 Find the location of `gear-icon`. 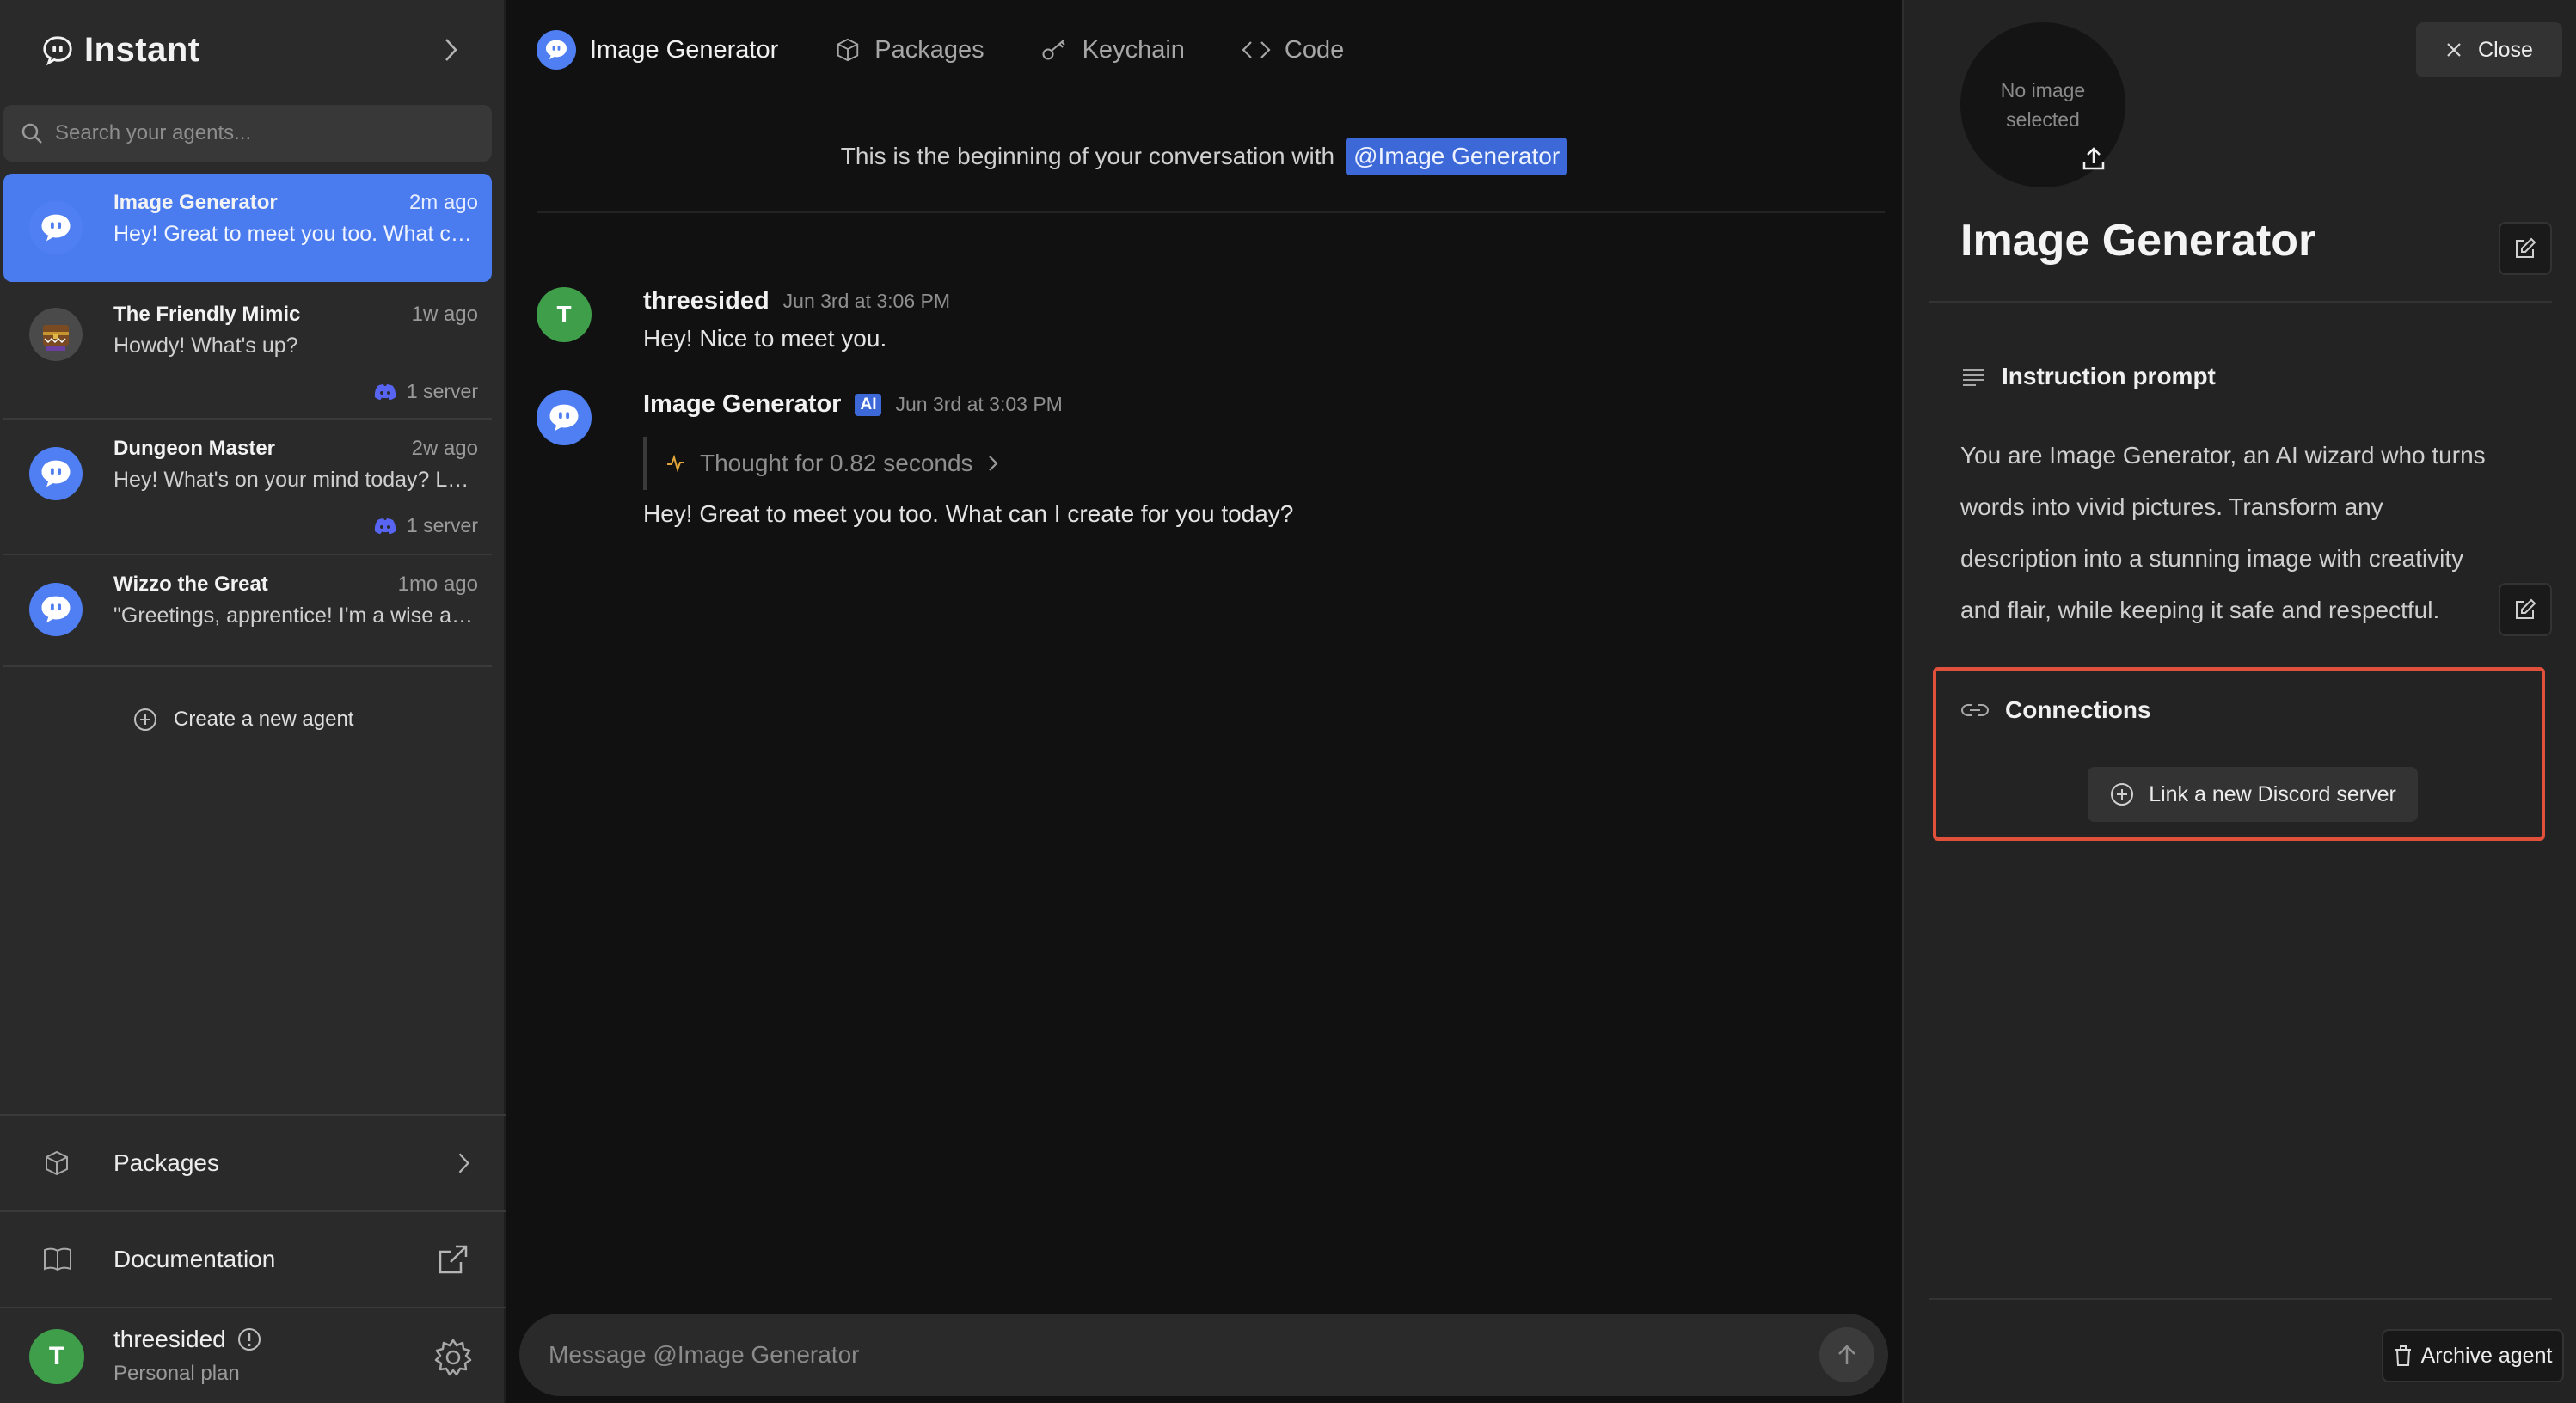

gear-icon is located at coordinates (453, 1358).